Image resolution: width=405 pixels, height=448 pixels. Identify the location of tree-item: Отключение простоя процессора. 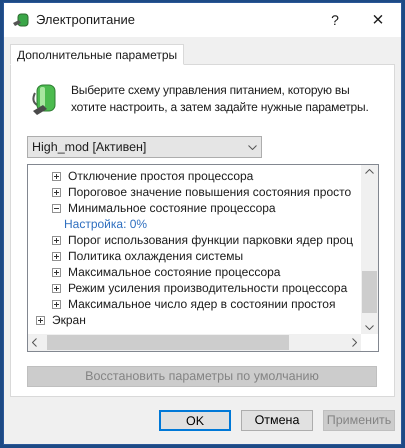
(161, 176).